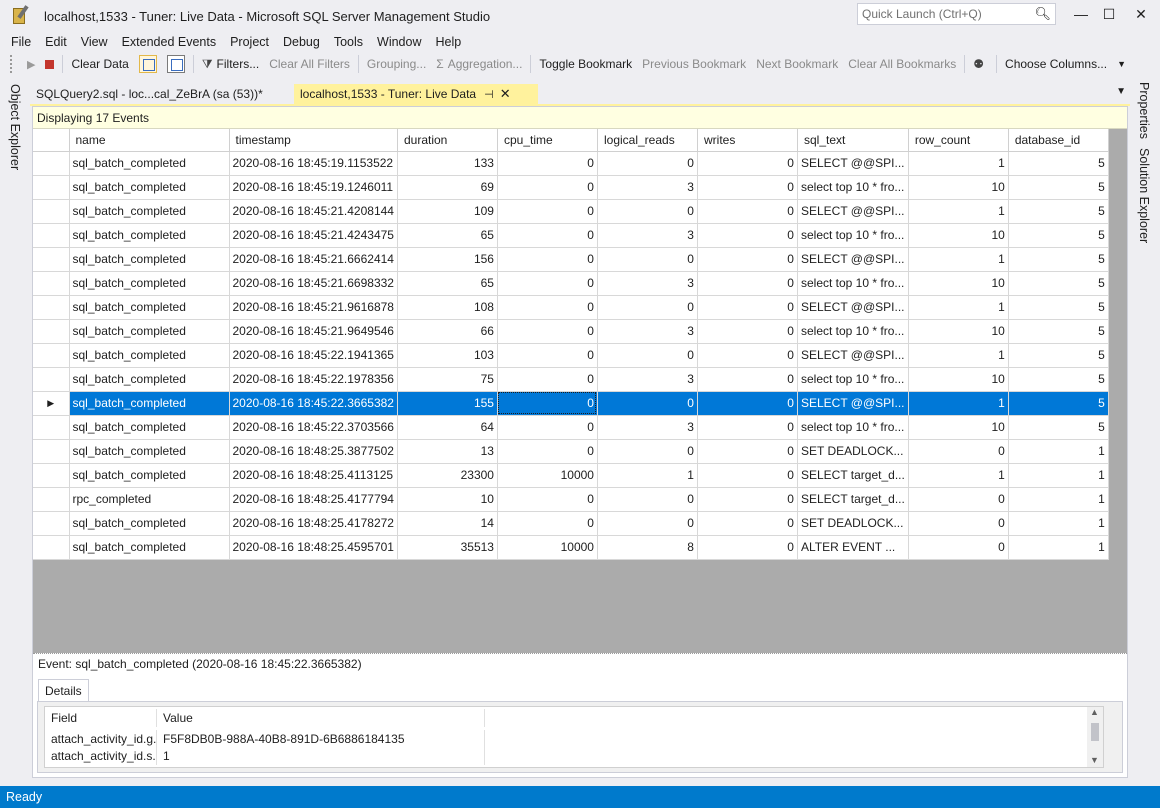 This screenshot has width=1160, height=808. I want to click on cell-duration: 133, so click(447, 163).